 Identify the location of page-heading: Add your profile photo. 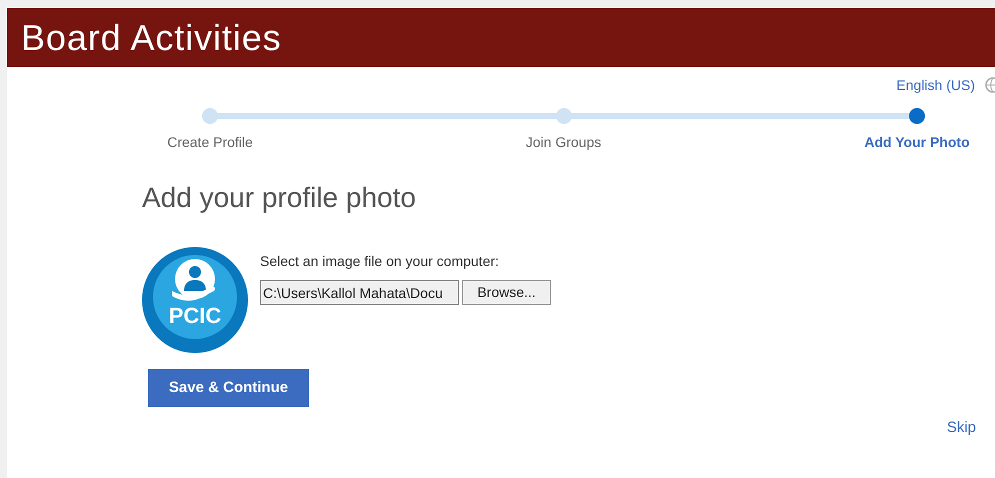
(279, 198).